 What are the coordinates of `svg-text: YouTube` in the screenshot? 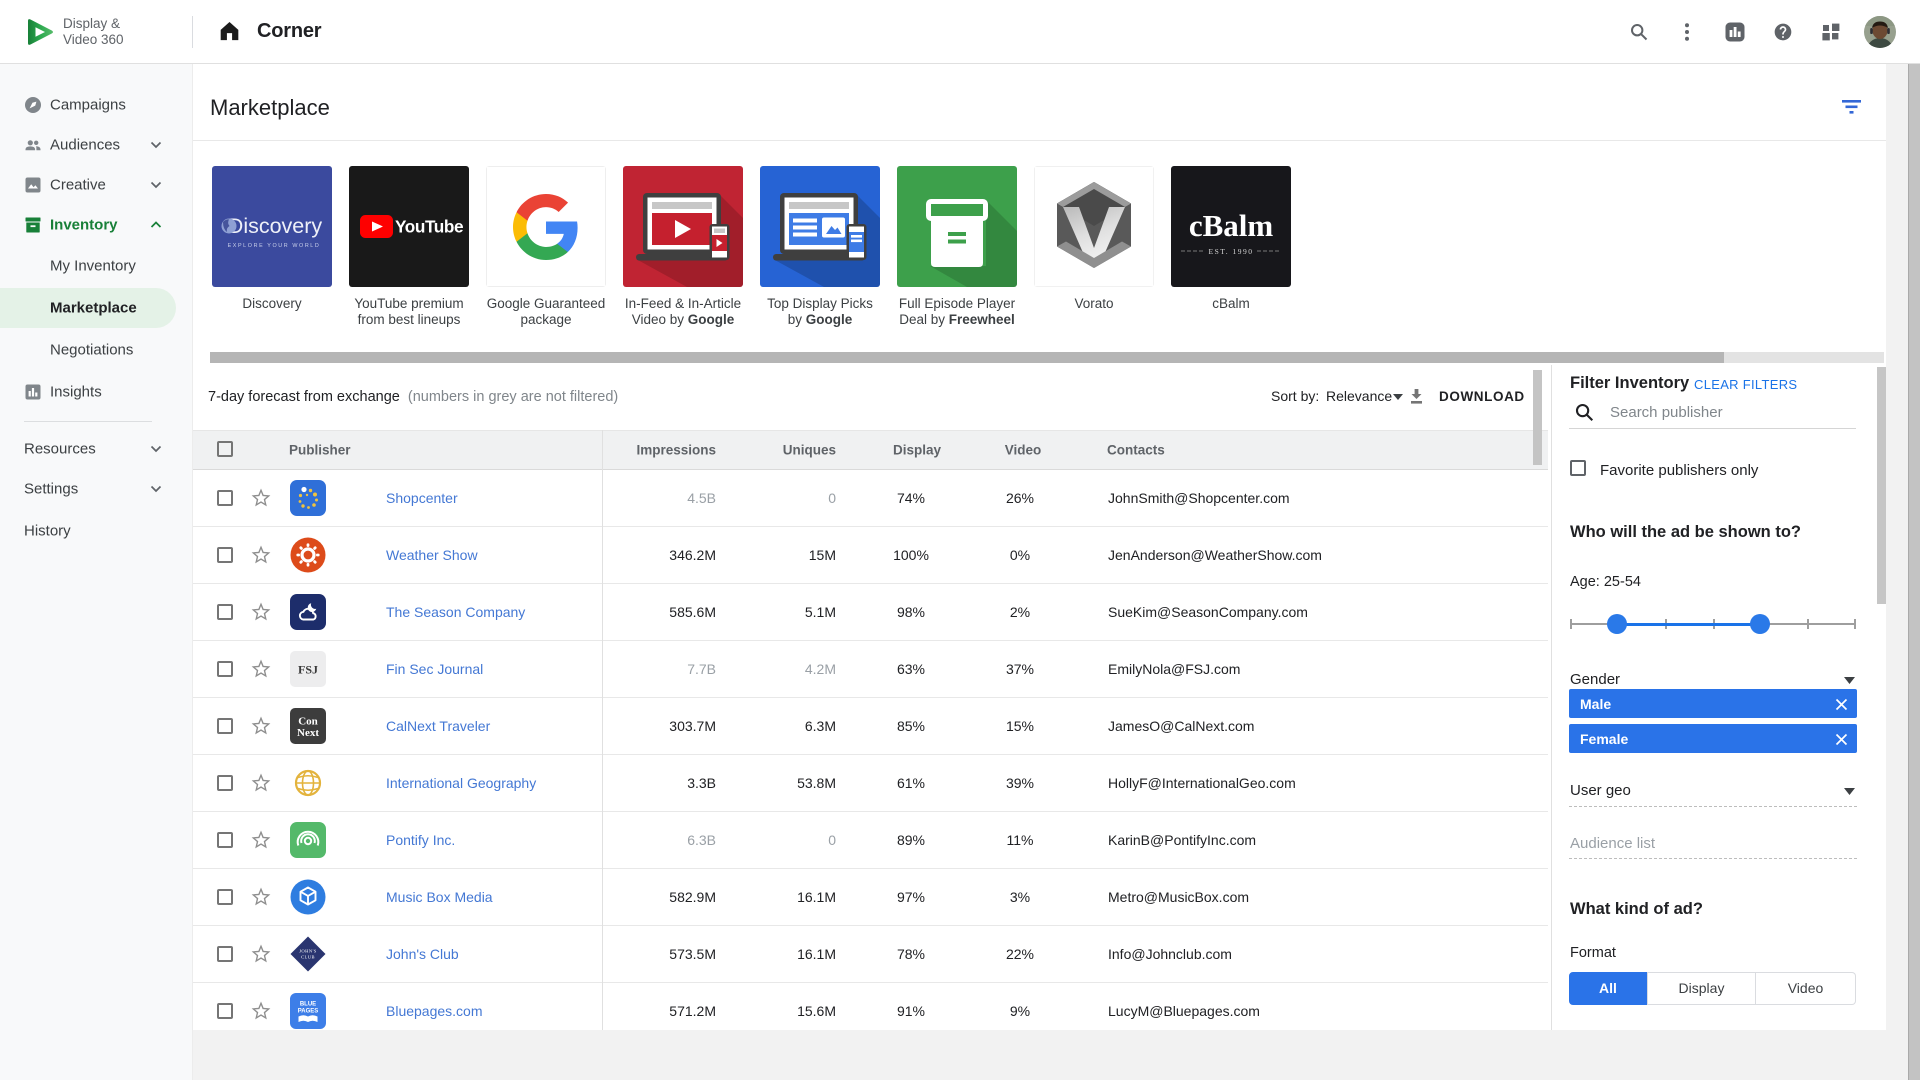 It's located at (429, 227).